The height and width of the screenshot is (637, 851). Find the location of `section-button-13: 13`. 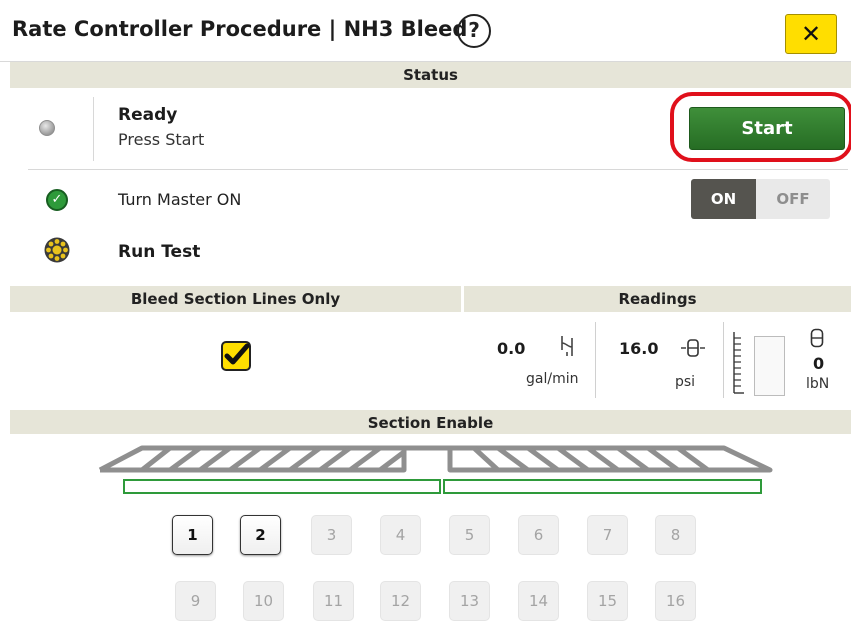

section-button-13: 13 is located at coordinates (469, 601).